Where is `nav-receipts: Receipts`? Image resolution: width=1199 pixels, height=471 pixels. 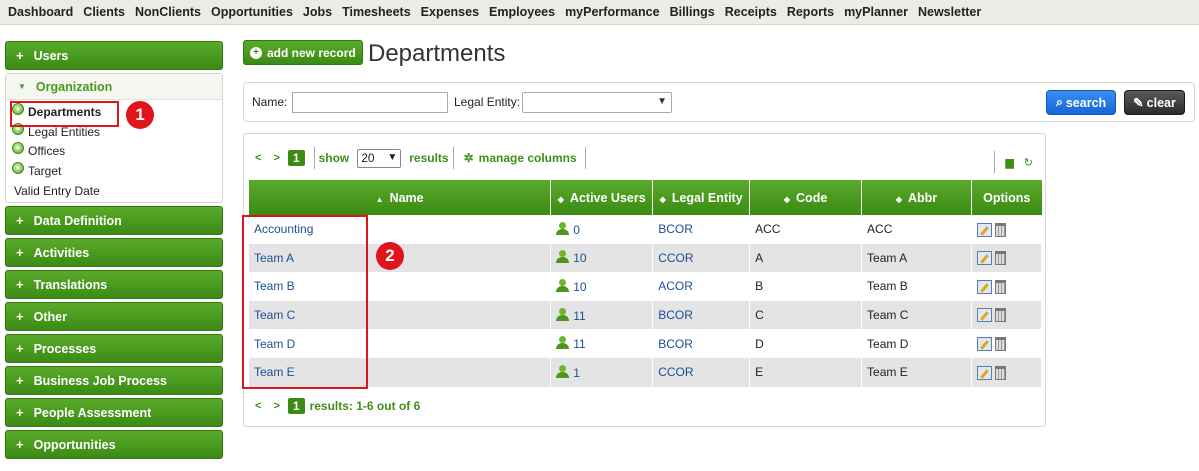
nav-receipts: Receipts is located at coordinates (751, 12).